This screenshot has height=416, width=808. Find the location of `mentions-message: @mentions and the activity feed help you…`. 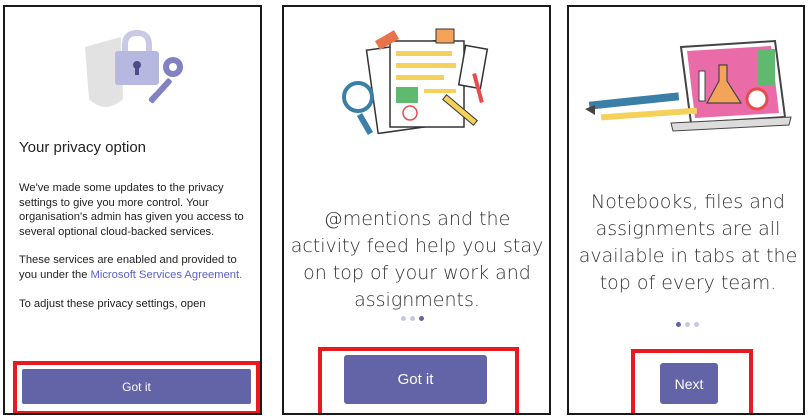

mentions-message: @mentions and the activity feed help you… is located at coordinates (417, 259).